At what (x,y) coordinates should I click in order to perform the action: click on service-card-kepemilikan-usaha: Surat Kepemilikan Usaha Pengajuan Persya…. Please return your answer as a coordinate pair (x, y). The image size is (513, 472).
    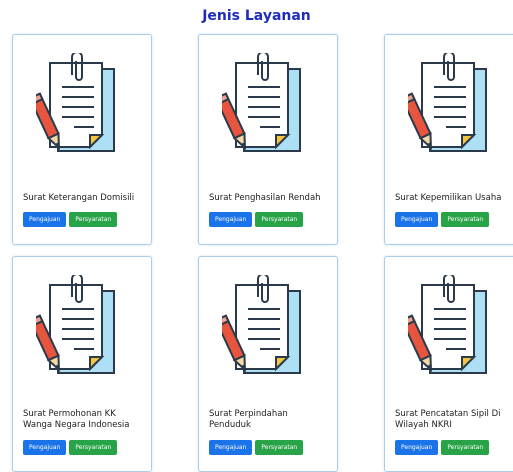
    Looking at the image, I should click on (448, 139).